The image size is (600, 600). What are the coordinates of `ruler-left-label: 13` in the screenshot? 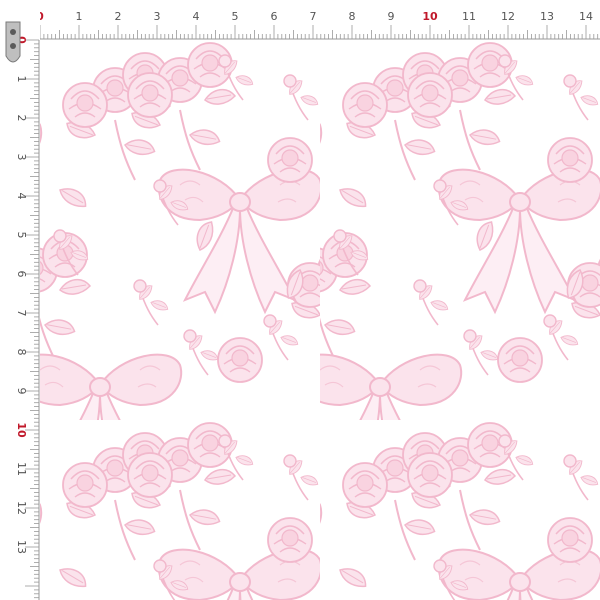 It's located at (21, 547).